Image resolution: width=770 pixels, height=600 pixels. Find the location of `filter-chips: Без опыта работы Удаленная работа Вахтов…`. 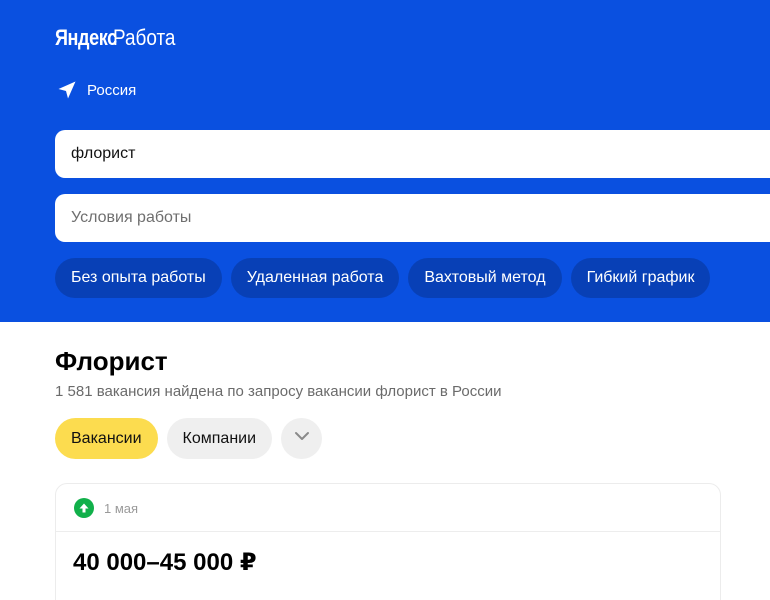

filter-chips: Без опыта работы Удаленная работа Вахтов… is located at coordinates (383, 278).